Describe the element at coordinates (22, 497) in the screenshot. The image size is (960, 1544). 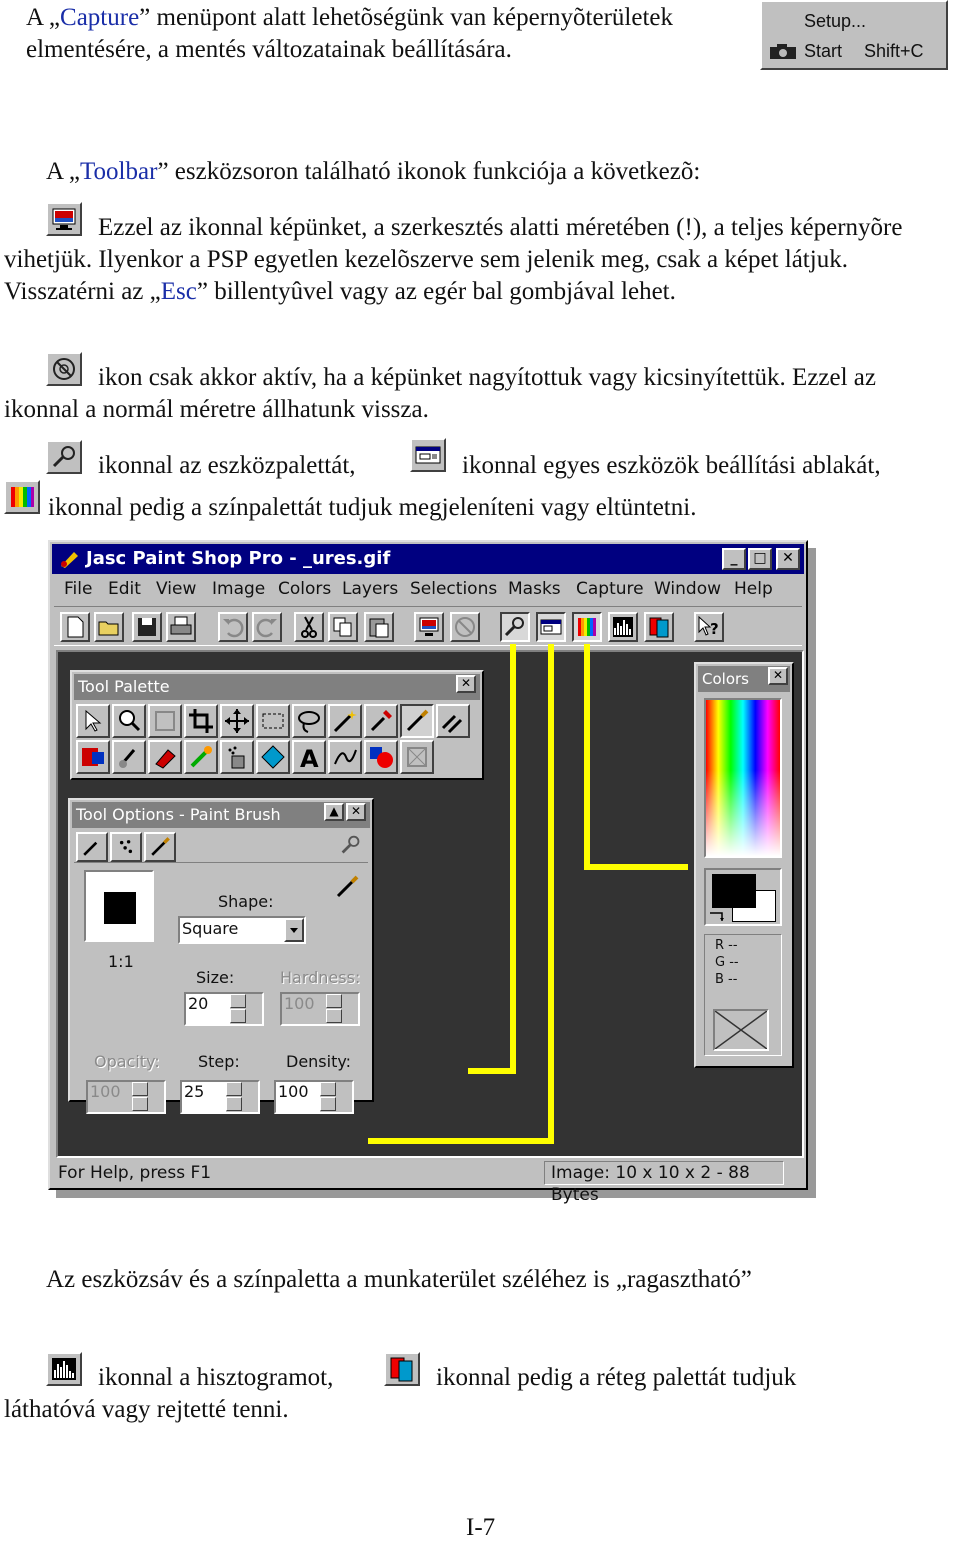
I see `color-palette-icon` at that location.